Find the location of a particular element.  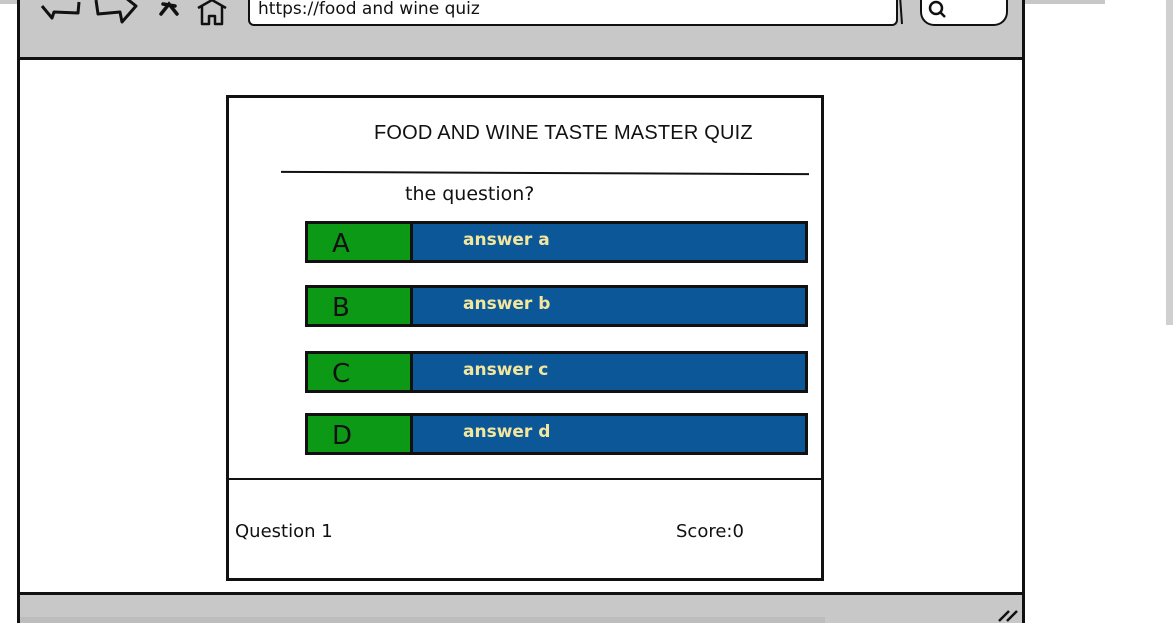

page-scrollbar is located at coordinates (1169, 162).